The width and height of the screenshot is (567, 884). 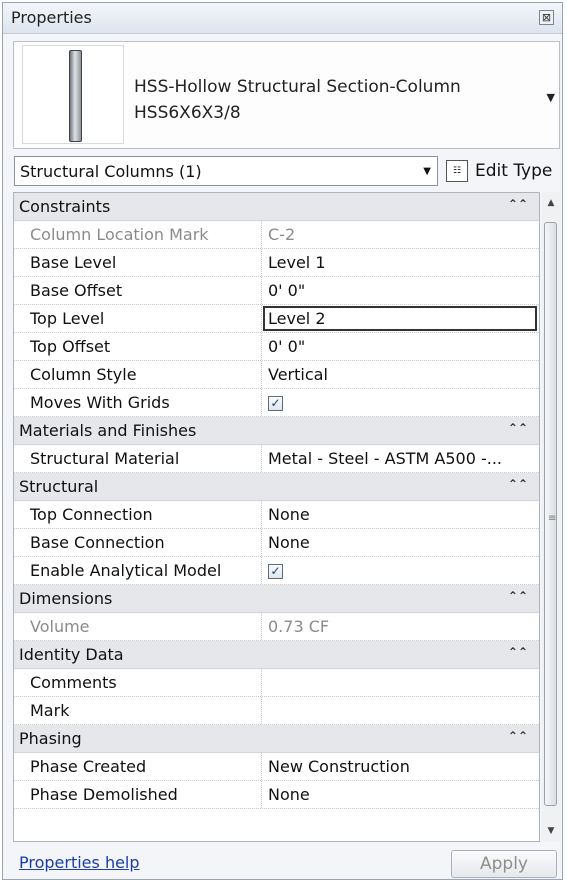 What do you see at coordinates (79, 862) in the screenshot?
I see `properties-help-link: Properties help` at bounding box center [79, 862].